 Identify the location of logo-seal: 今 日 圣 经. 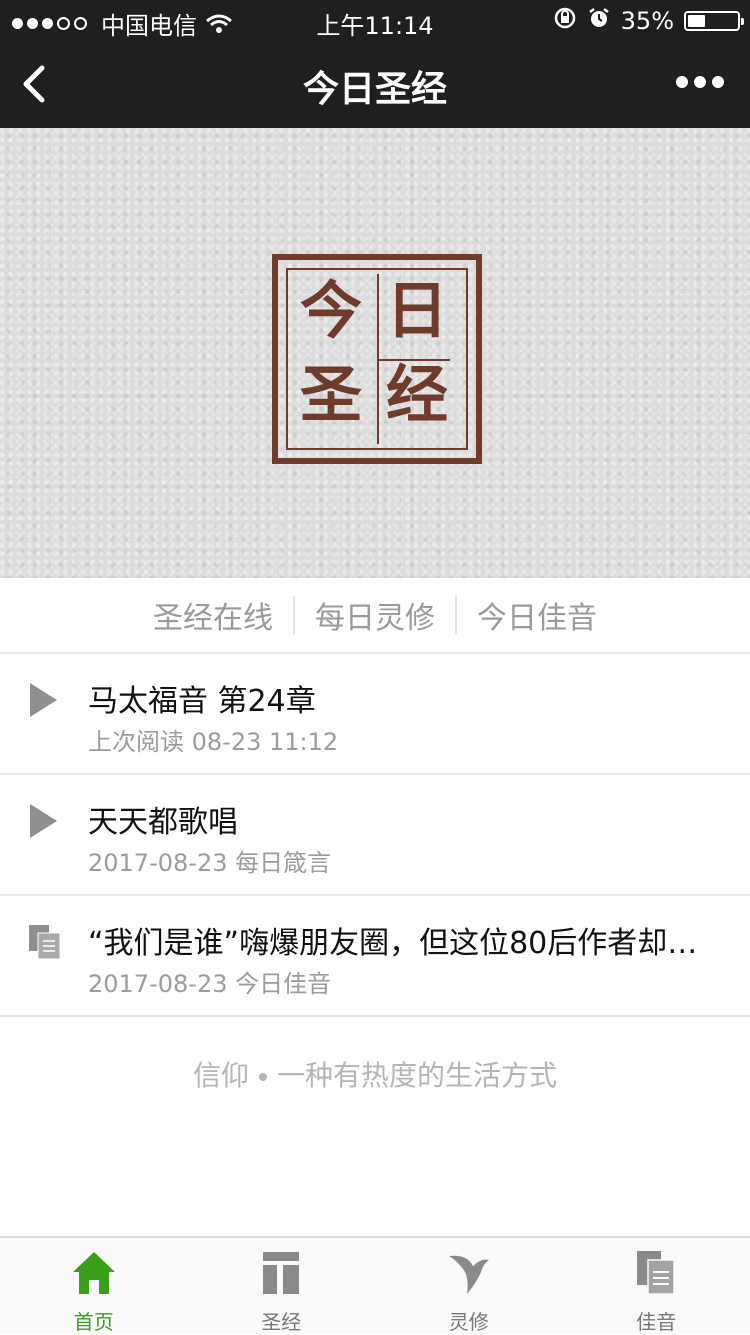
(377, 359).